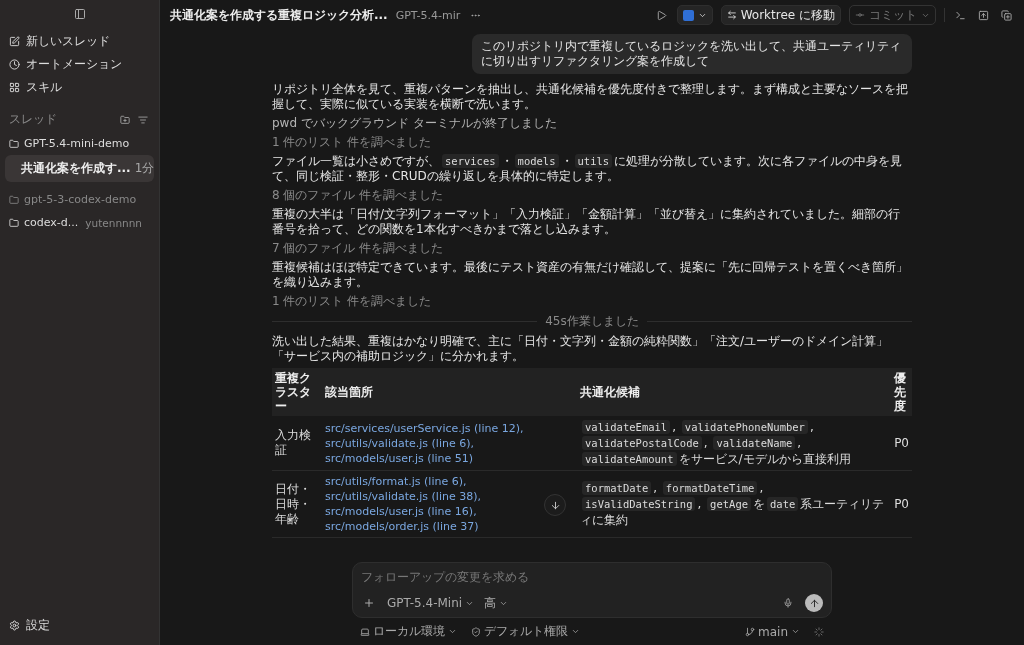 The height and width of the screenshot is (645, 1024). I want to click on assistant-message: ファイル一覧は小さめですが、 services ・ models ・ utils に処理が分散しています。次に各ファイルの中身を見て、同じ検証・整形・CRUDの繰り返しを具体的に特定します。, so click(588, 169).